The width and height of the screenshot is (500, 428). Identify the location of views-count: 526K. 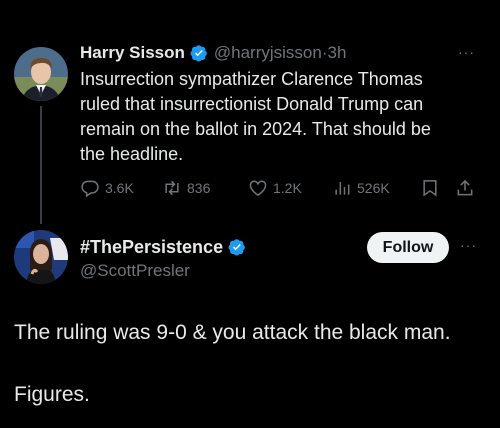
(373, 188).